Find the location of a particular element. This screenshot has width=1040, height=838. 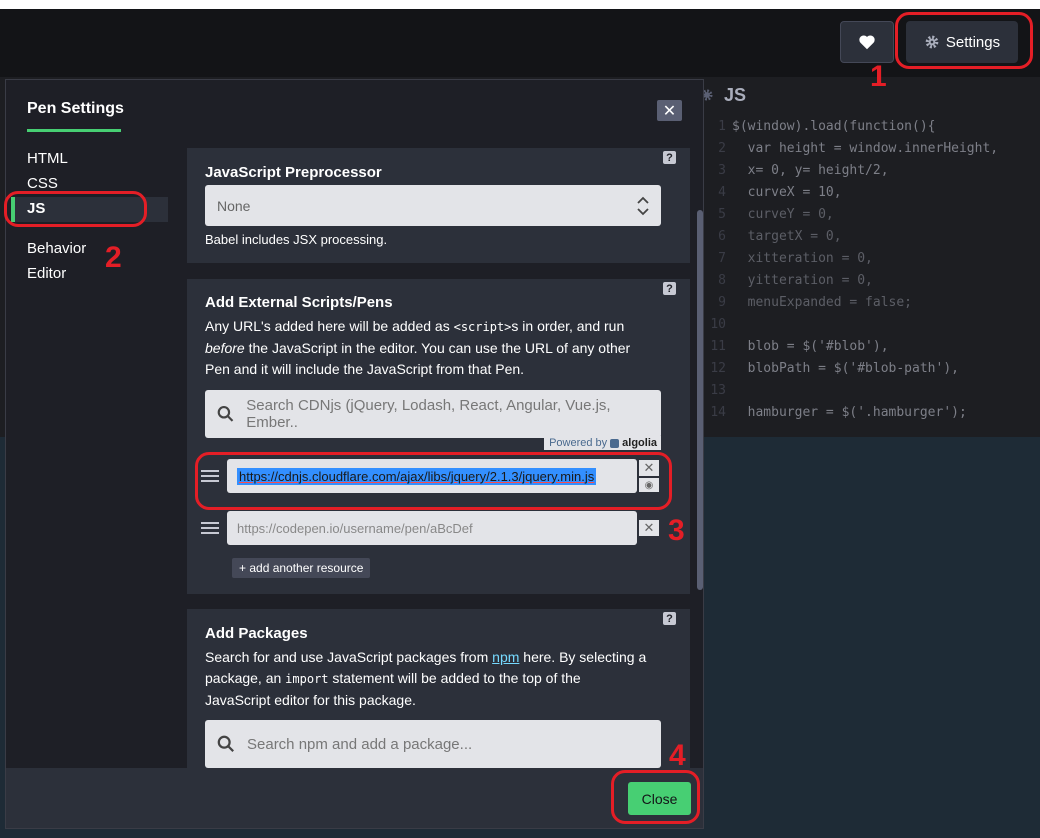

code-line: 7 xitteration = 0, is located at coordinates (795, 258).